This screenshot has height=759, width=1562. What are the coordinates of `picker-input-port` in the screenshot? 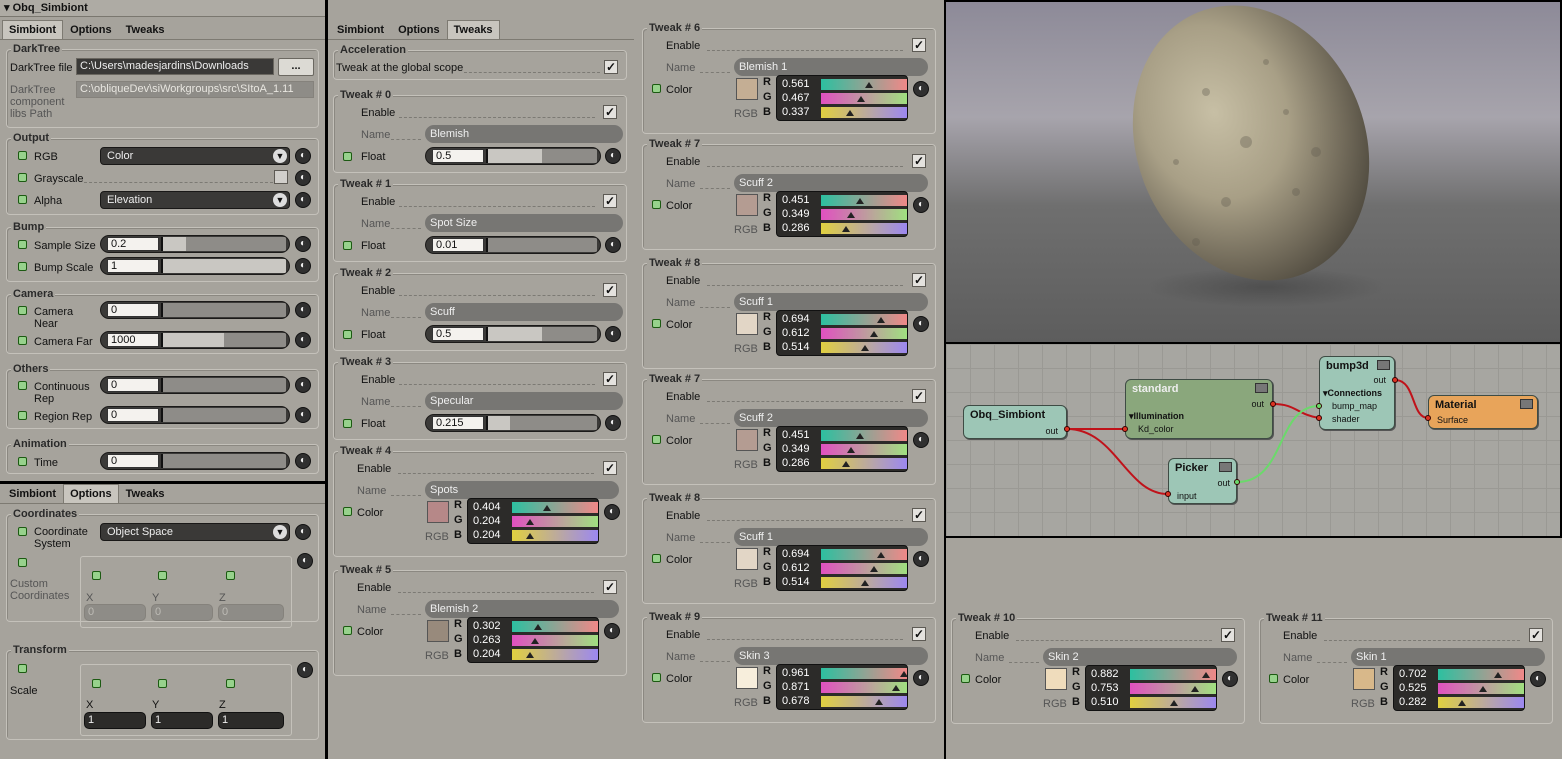 It's located at (1168, 494).